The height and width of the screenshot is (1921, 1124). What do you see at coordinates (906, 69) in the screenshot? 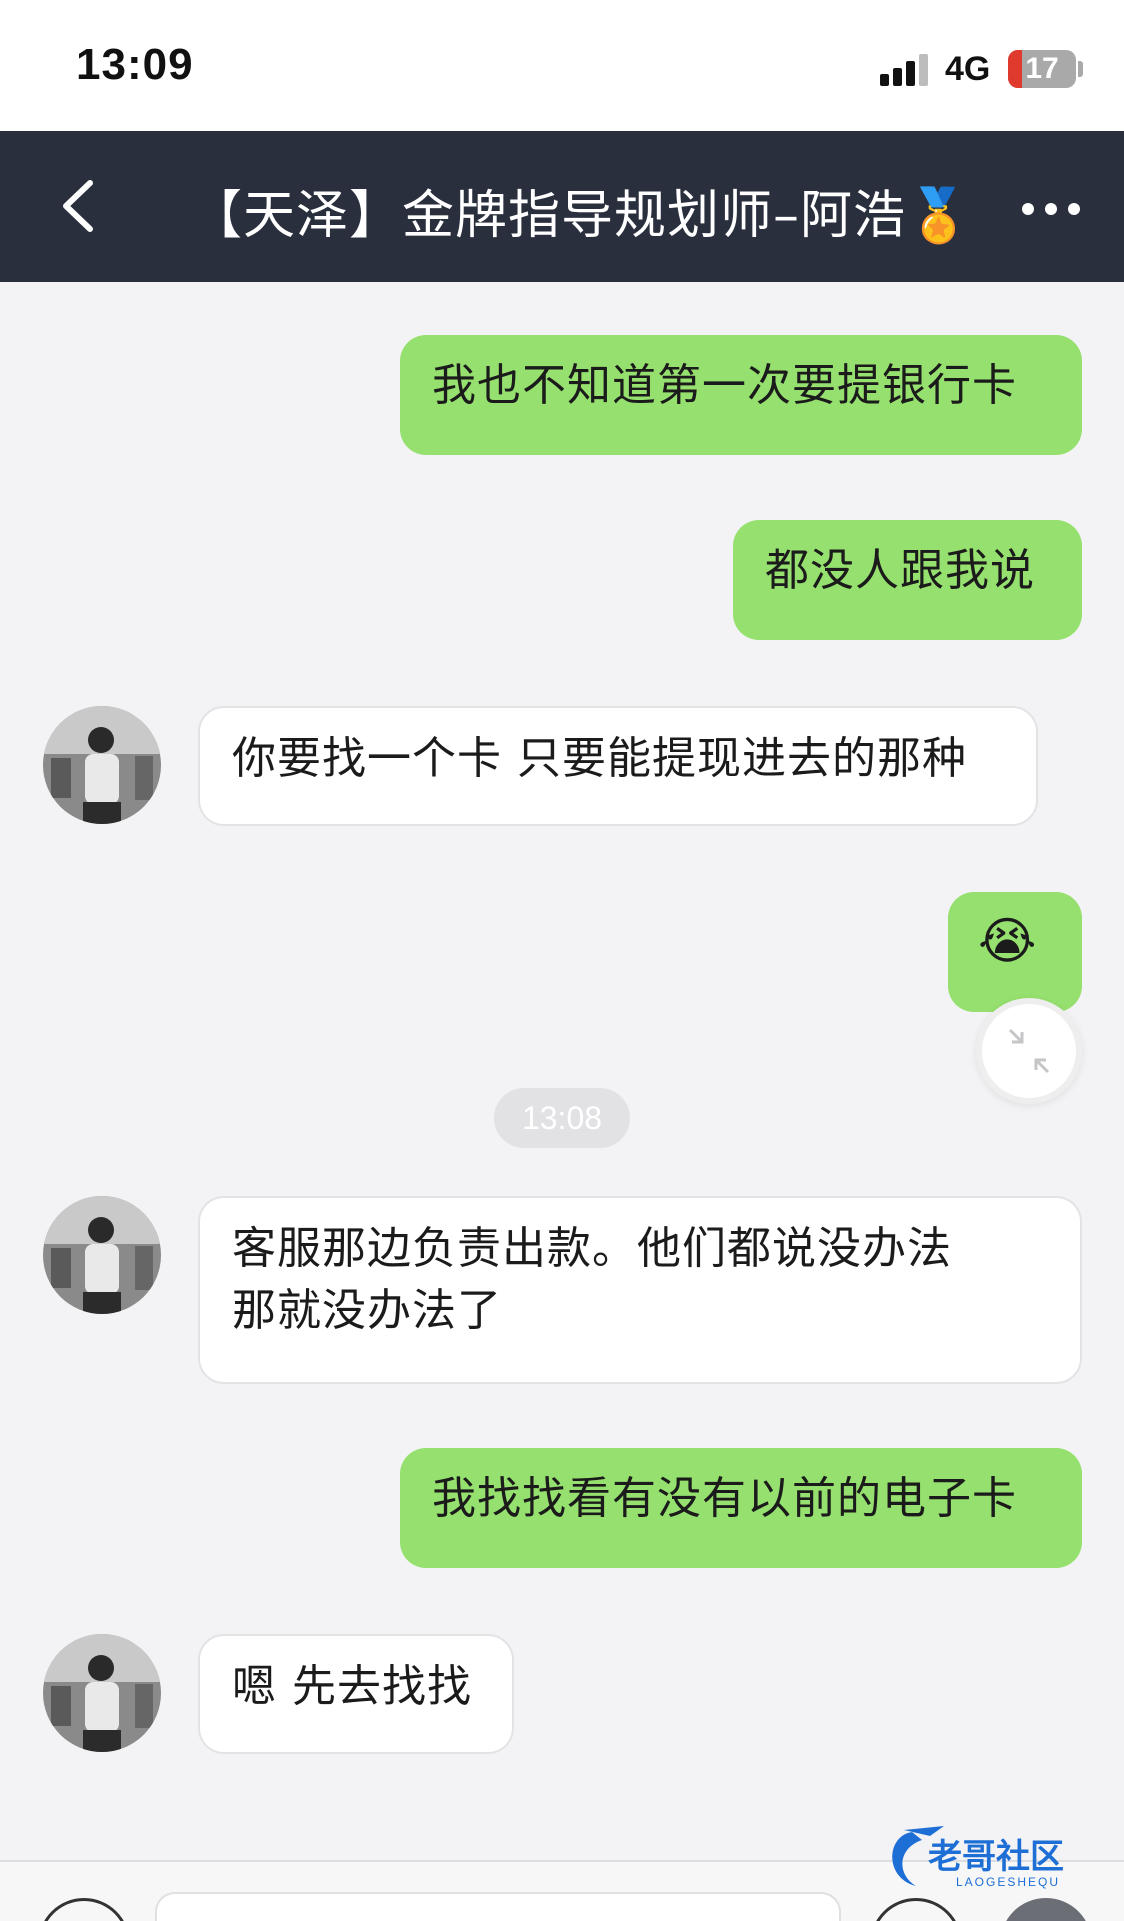
I see `signal-strength-icon` at bounding box center [906, 69].